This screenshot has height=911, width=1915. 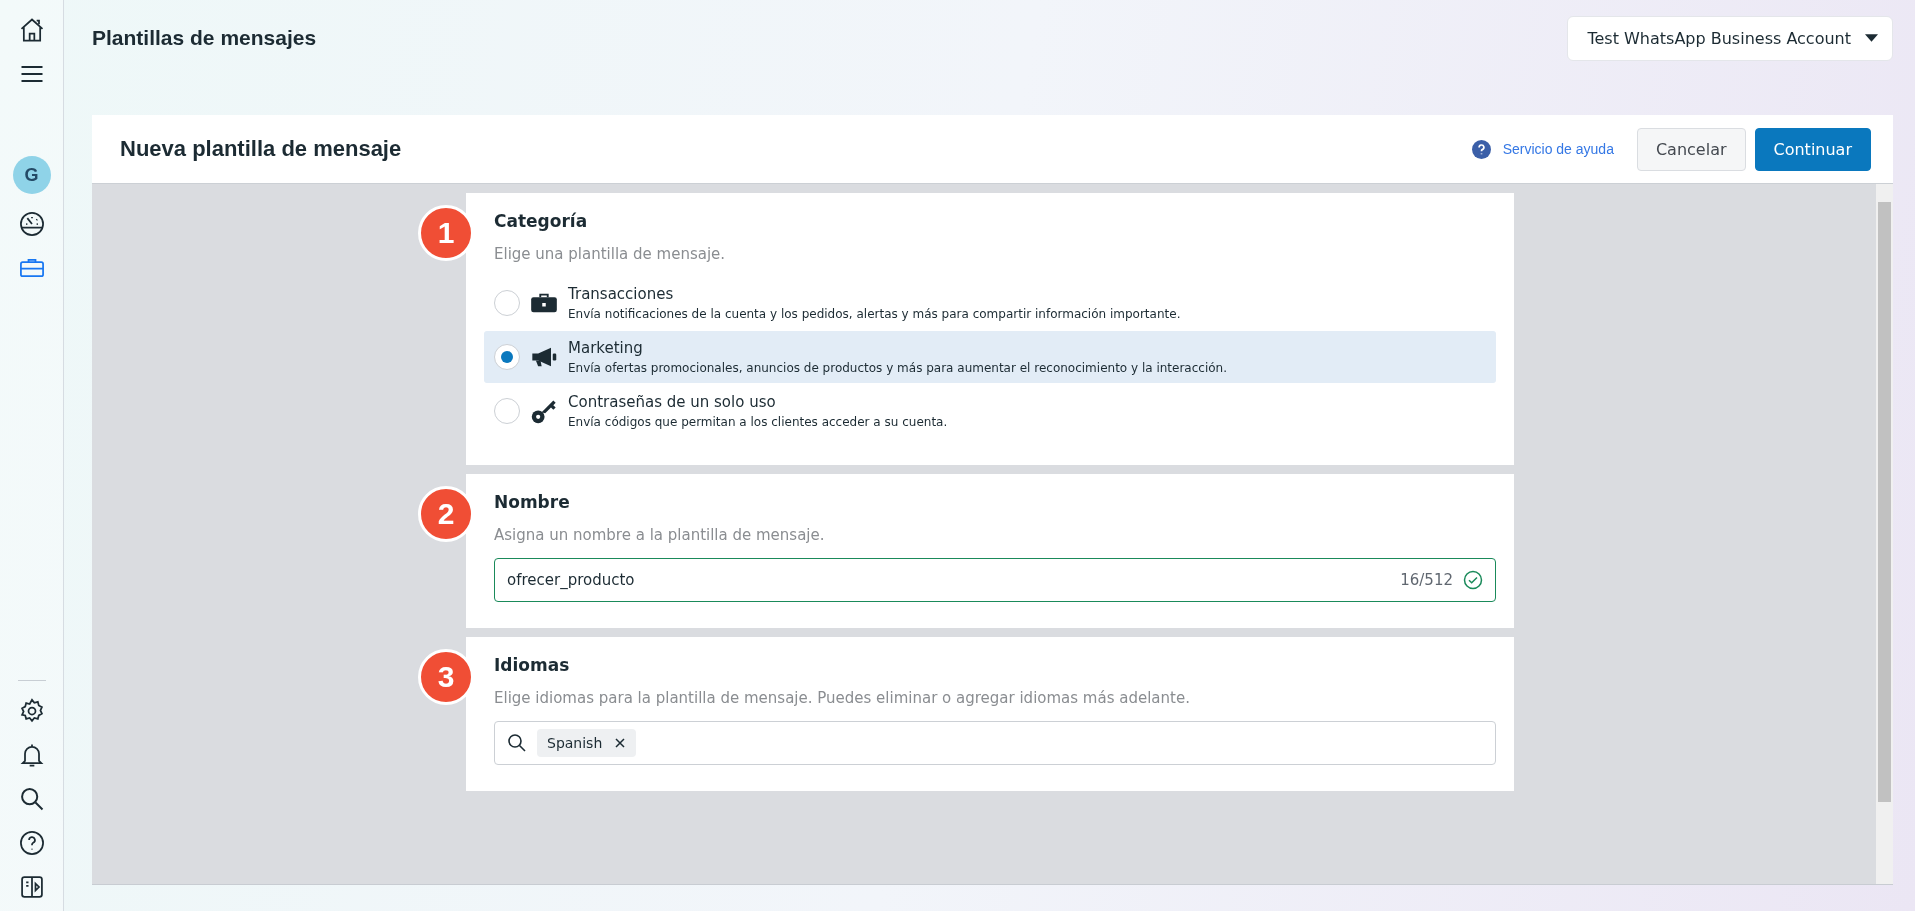 I want to click on remove-icon, so click(x=620, y=743).